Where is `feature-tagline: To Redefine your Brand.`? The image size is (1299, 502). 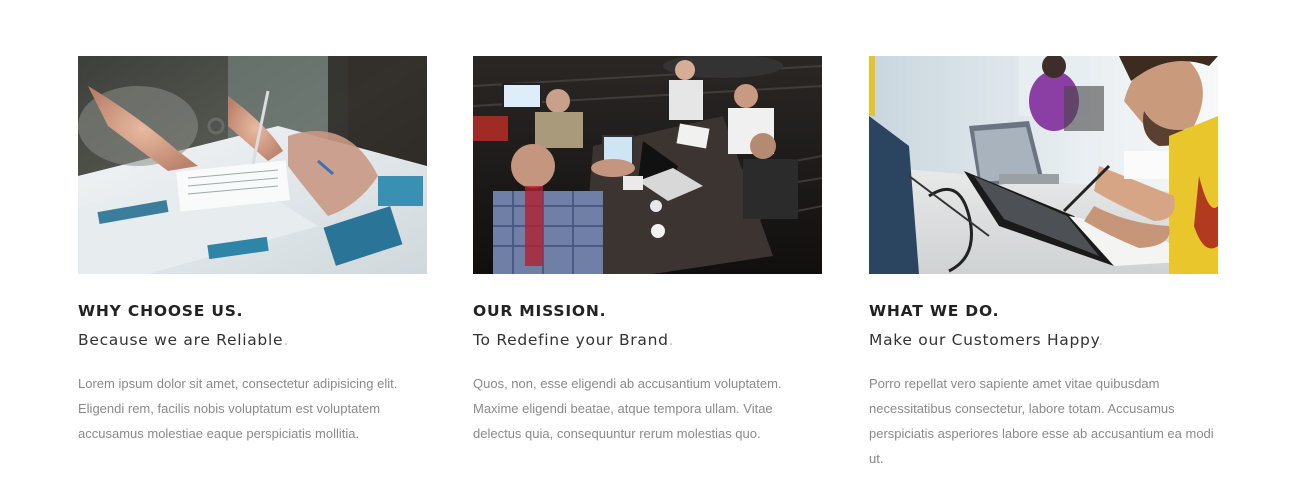 feature-tagline: To Redefine your Brand. is located at coordinates (647, 340).